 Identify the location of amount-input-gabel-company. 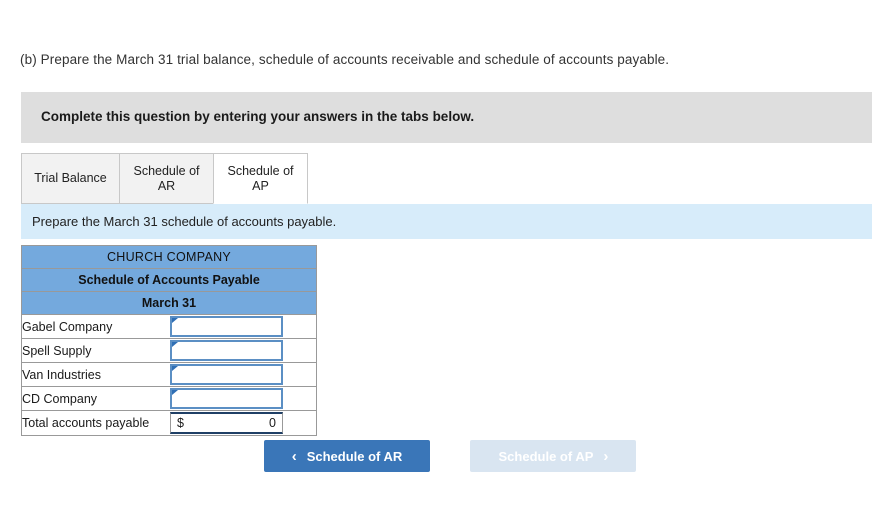
(226, 326).